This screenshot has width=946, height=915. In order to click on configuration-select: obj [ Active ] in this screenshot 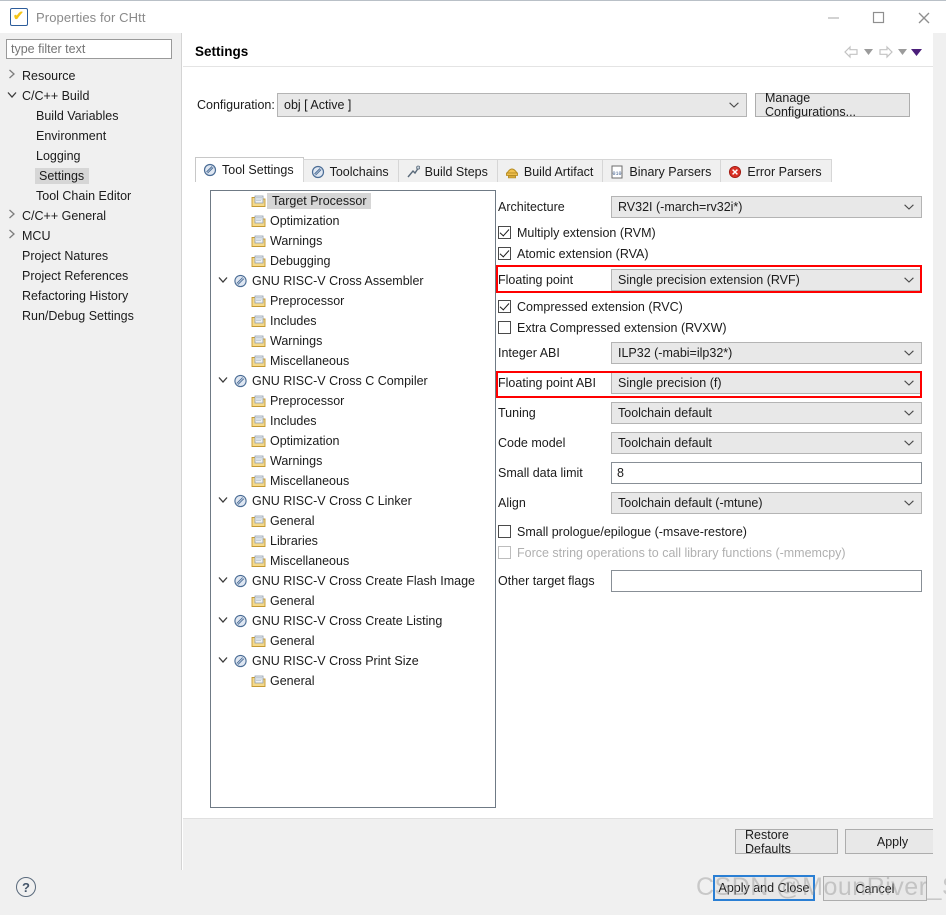, I will do `click(512, 105)`.